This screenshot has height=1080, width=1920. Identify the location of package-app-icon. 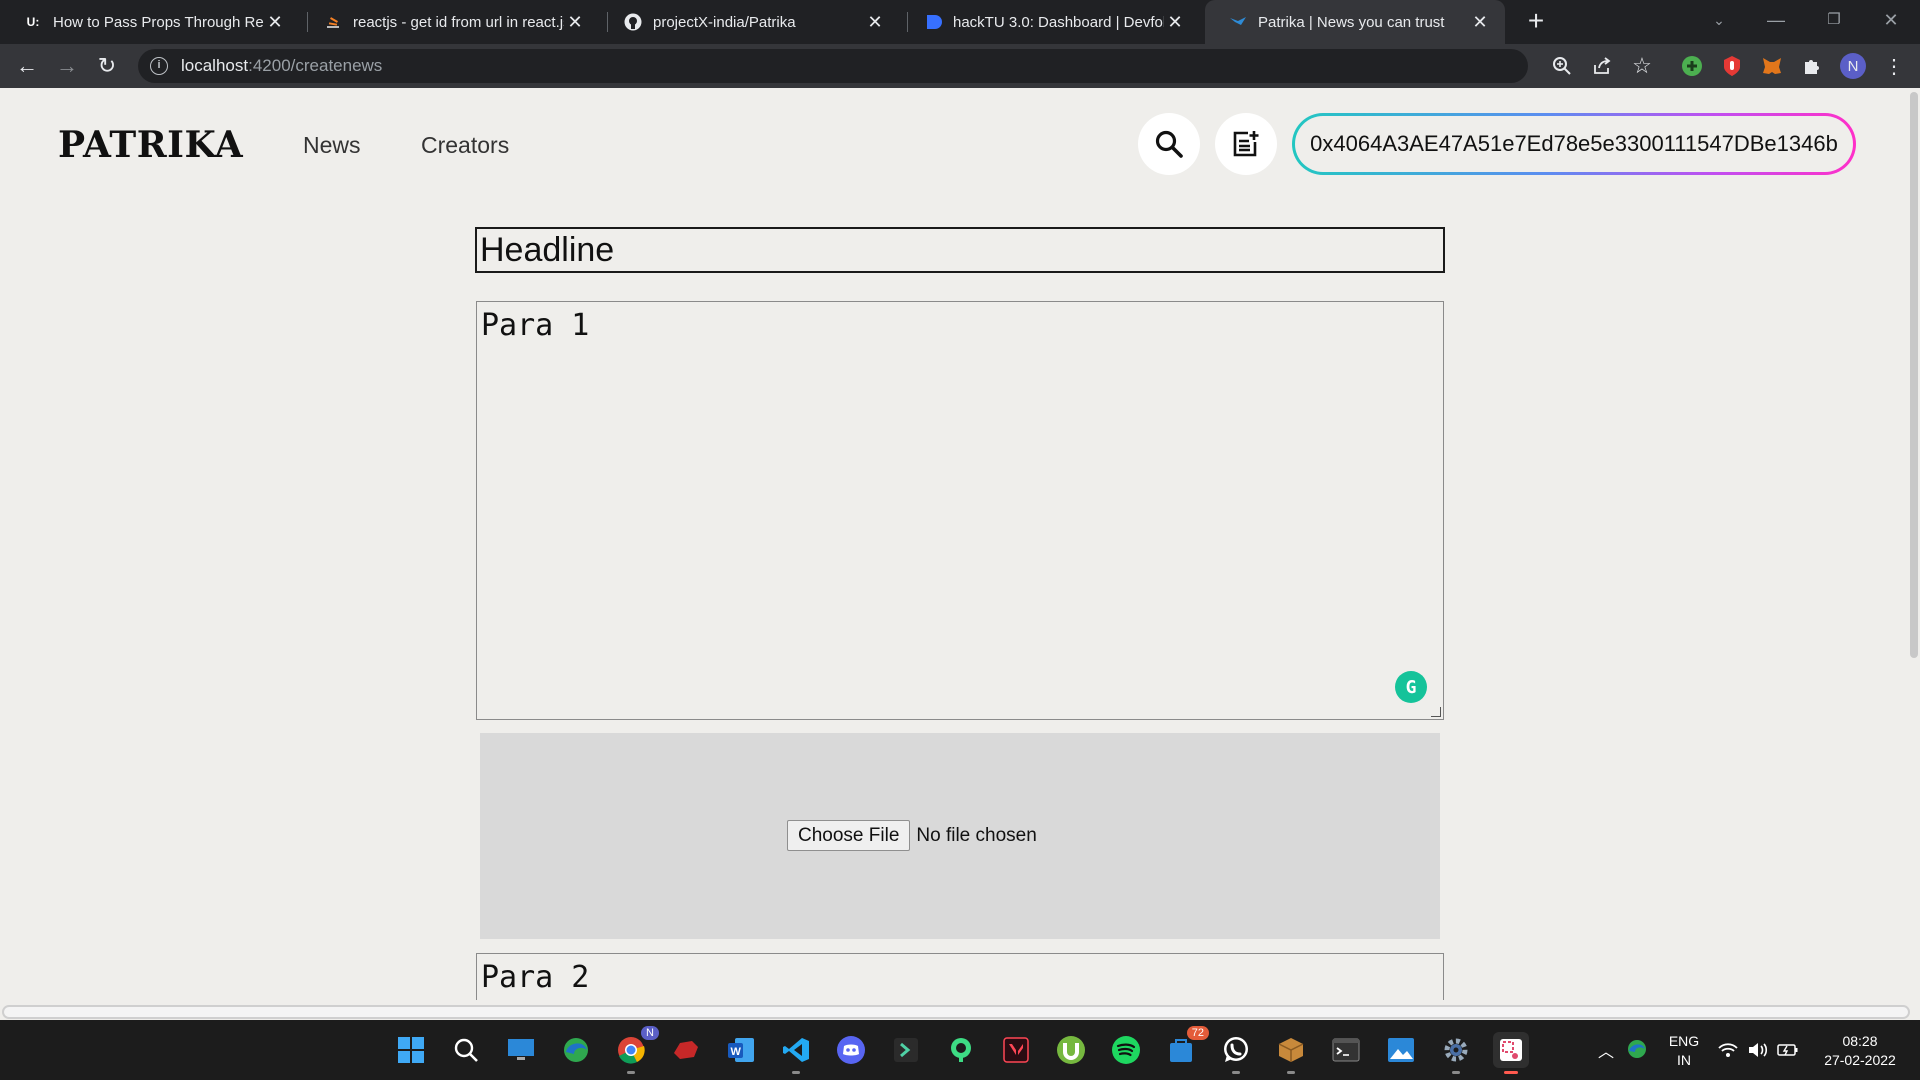
(1291, 1053).